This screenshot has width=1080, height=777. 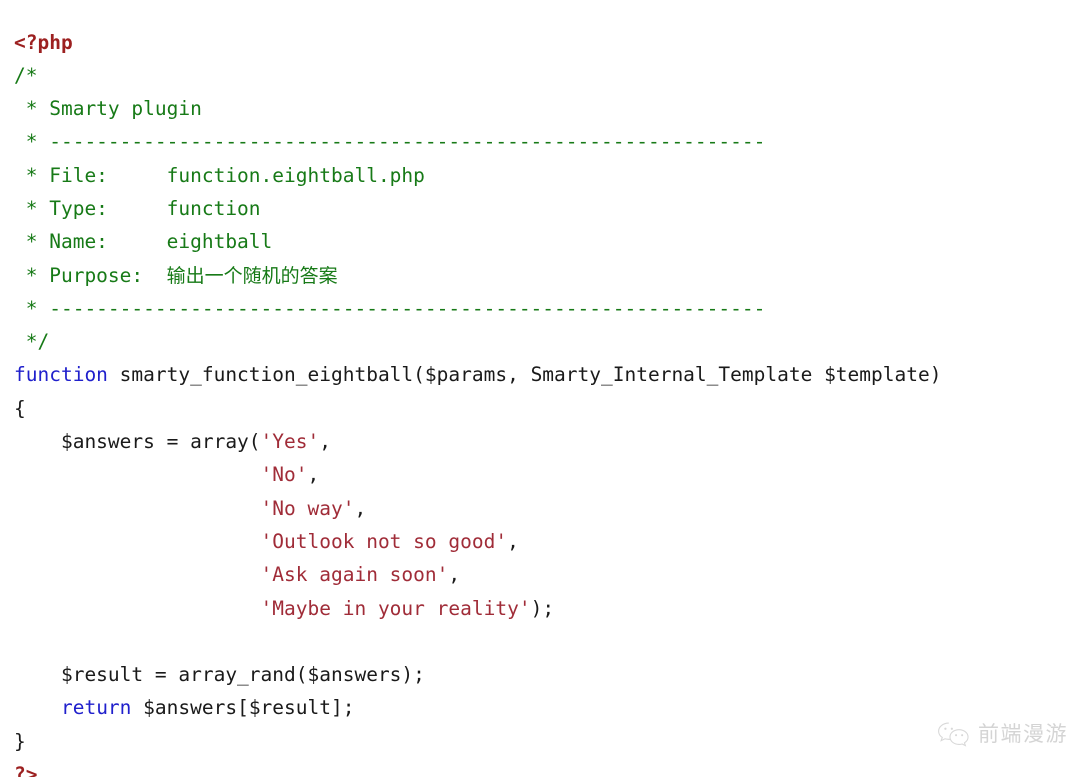 I want to click on code-token-plain: {, so click(x=20, y=408).